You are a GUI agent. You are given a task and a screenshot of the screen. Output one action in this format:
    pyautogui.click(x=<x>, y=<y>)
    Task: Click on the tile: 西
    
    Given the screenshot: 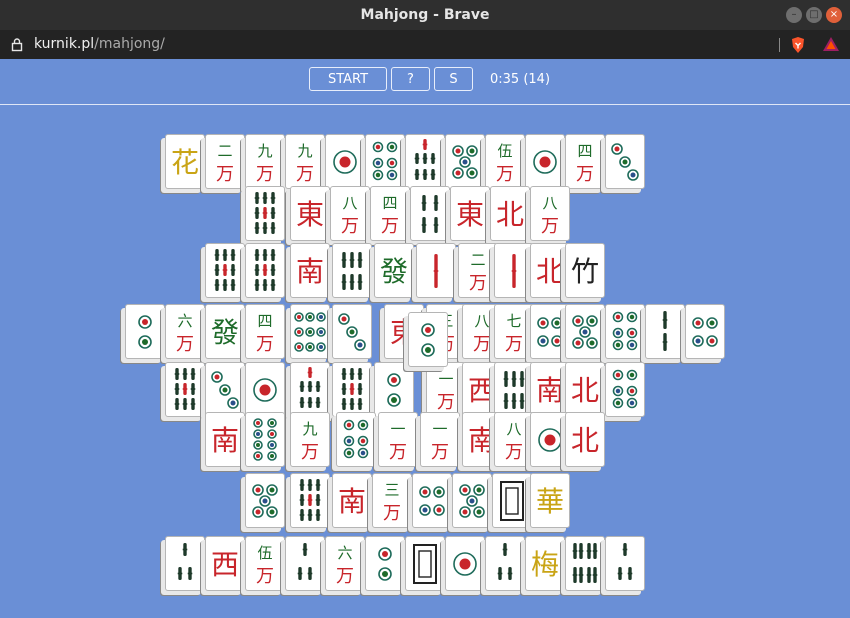 What is the action you would take?
    pyautogui.click(x=225, y=563)
    